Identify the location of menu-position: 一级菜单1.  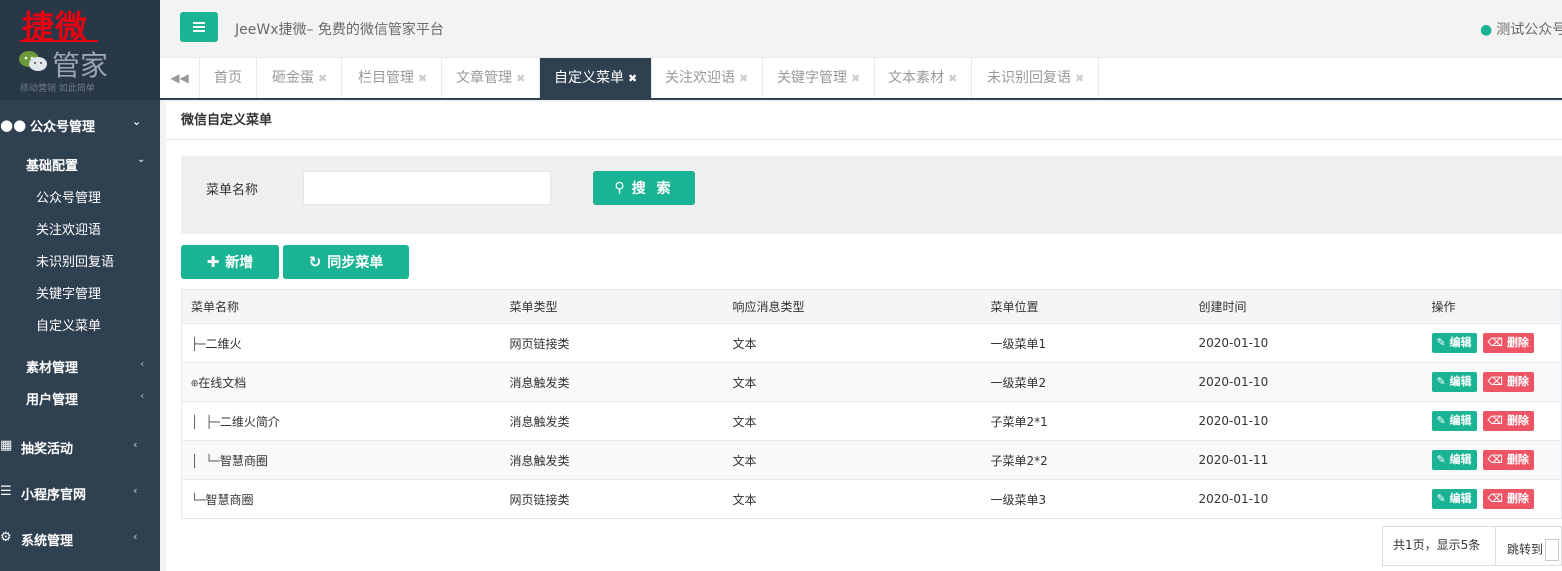
(1085, 343).